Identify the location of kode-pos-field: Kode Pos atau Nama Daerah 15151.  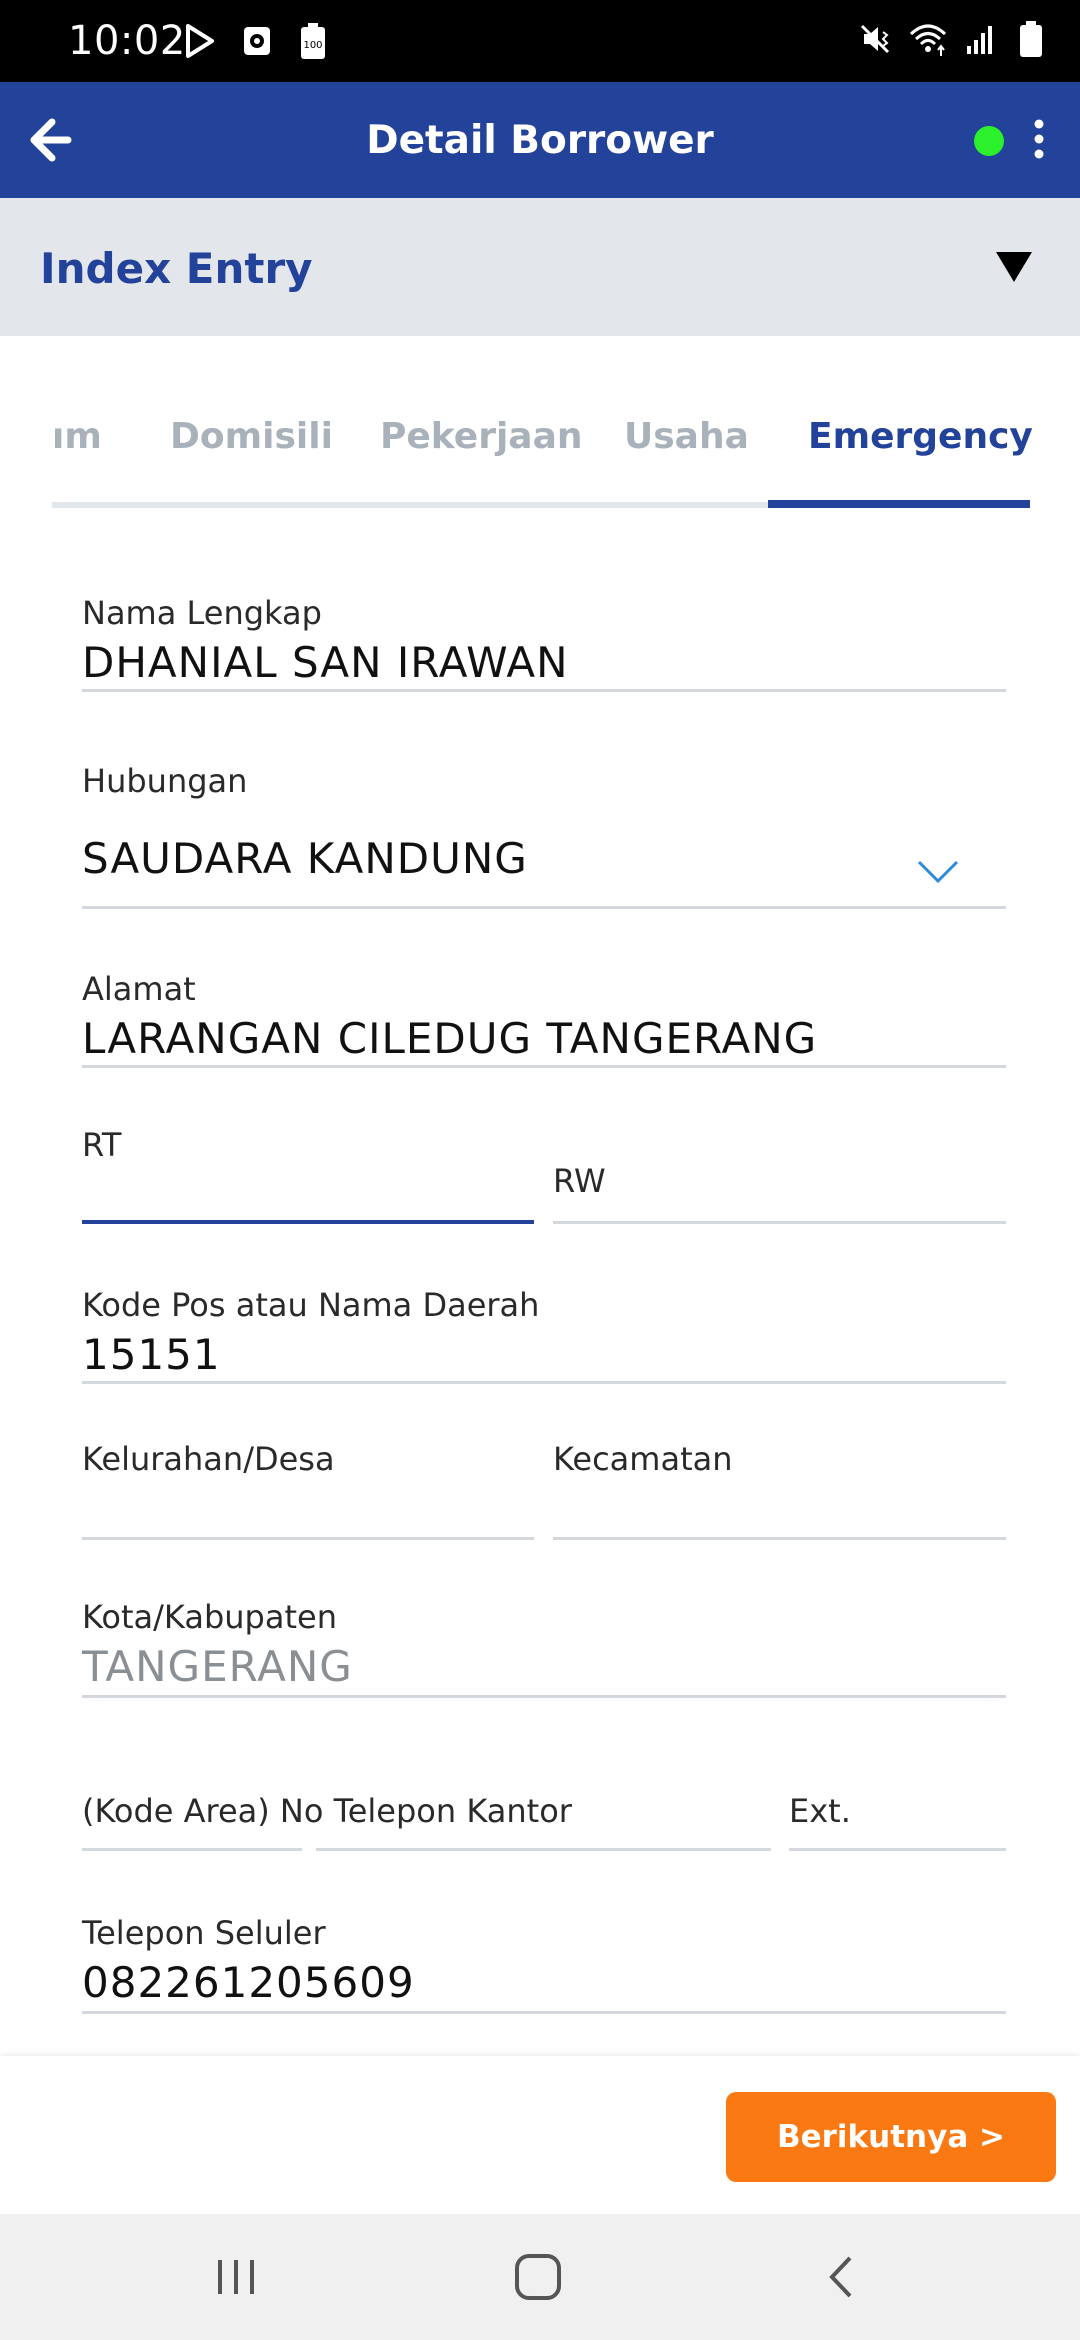
(544, 1334).